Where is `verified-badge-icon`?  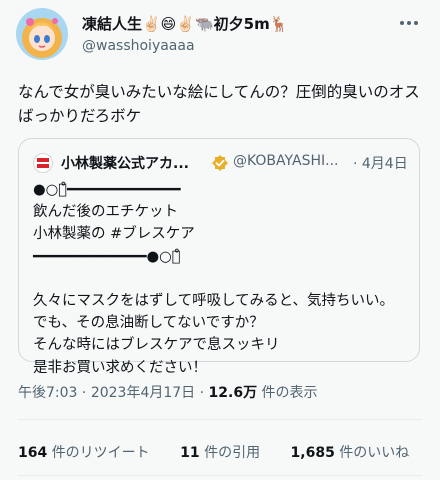 verified-badge-icon is located at coordinates (220, 163).